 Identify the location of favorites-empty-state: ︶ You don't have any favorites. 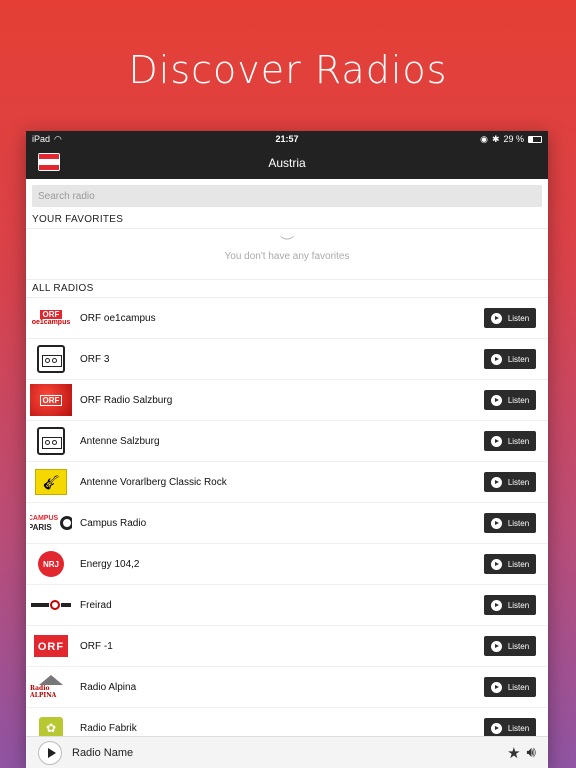
(287, 254).